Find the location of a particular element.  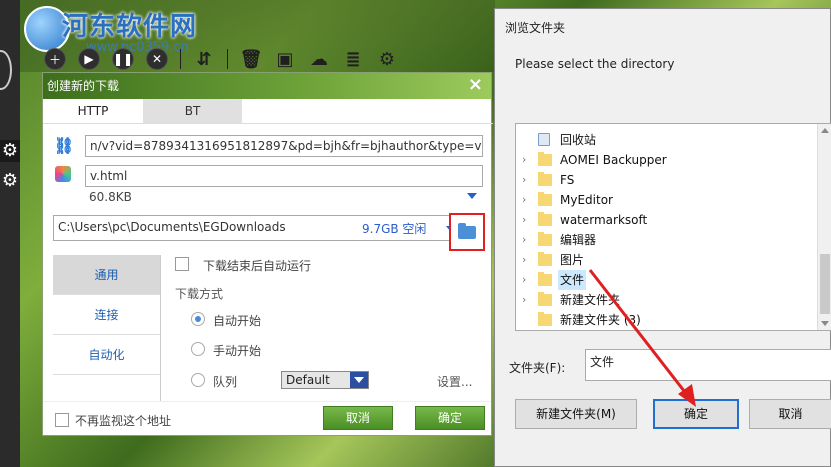

queue-radio is located at coordinates (198, 380).